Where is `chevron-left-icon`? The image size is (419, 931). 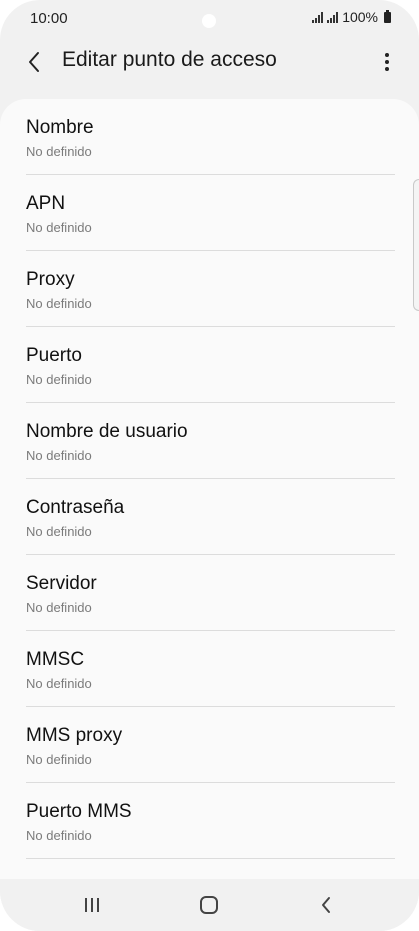 chevron-left-icon is located at coordinates (34, 62).